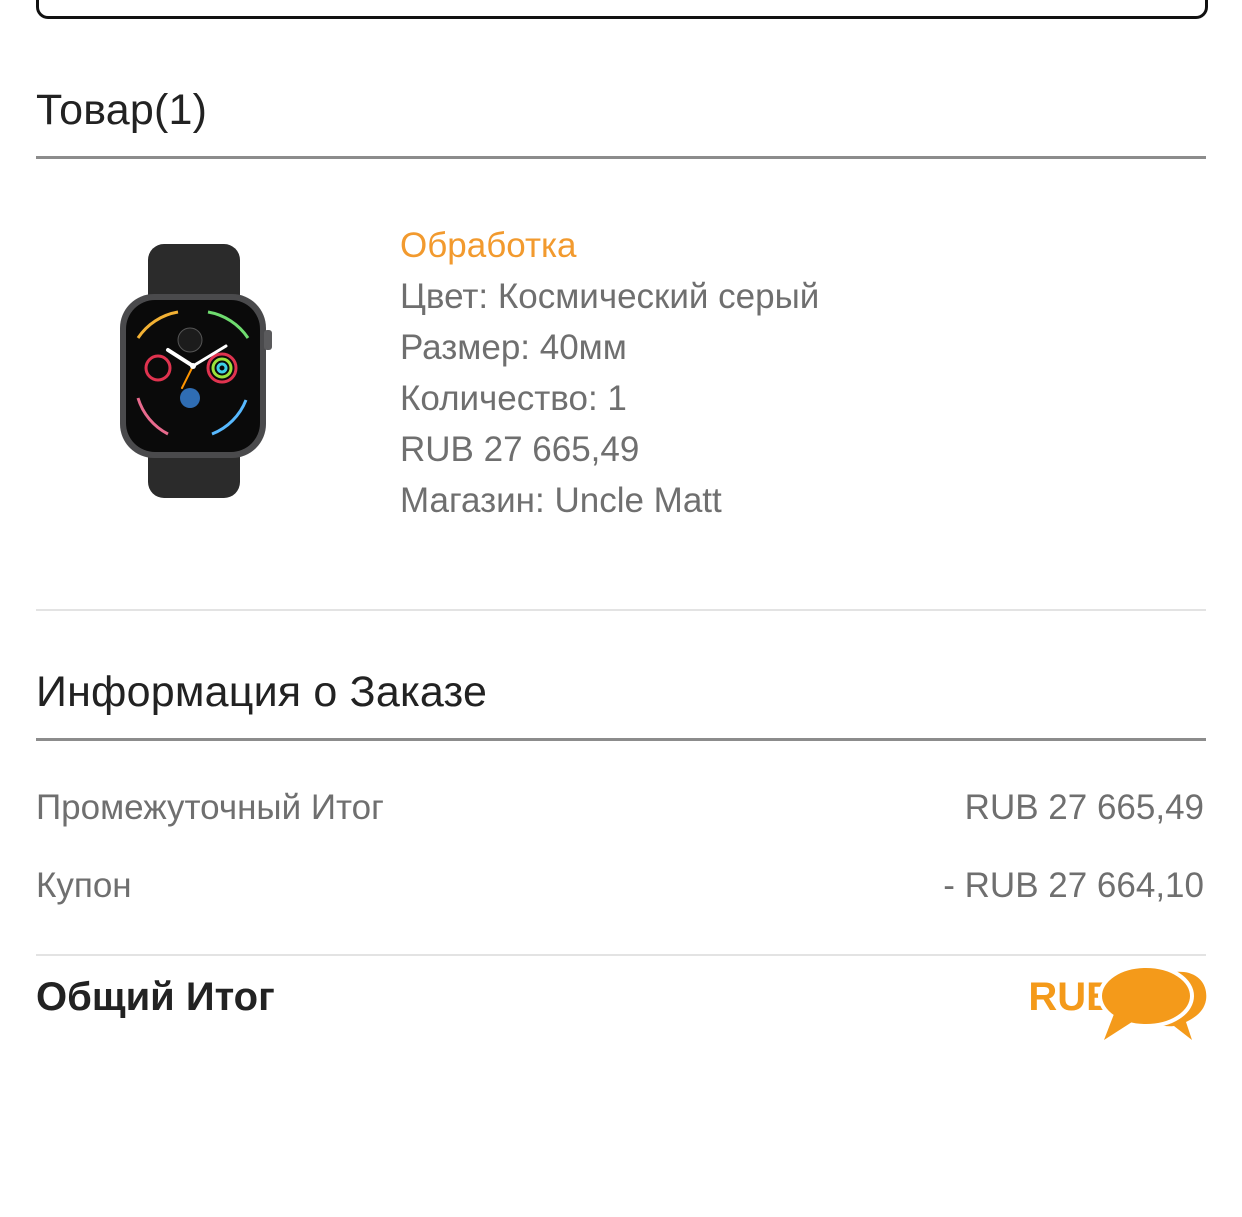 This screenshot has height=1217, width=1242. I want to click on products-title-divider, so click(621, 157).